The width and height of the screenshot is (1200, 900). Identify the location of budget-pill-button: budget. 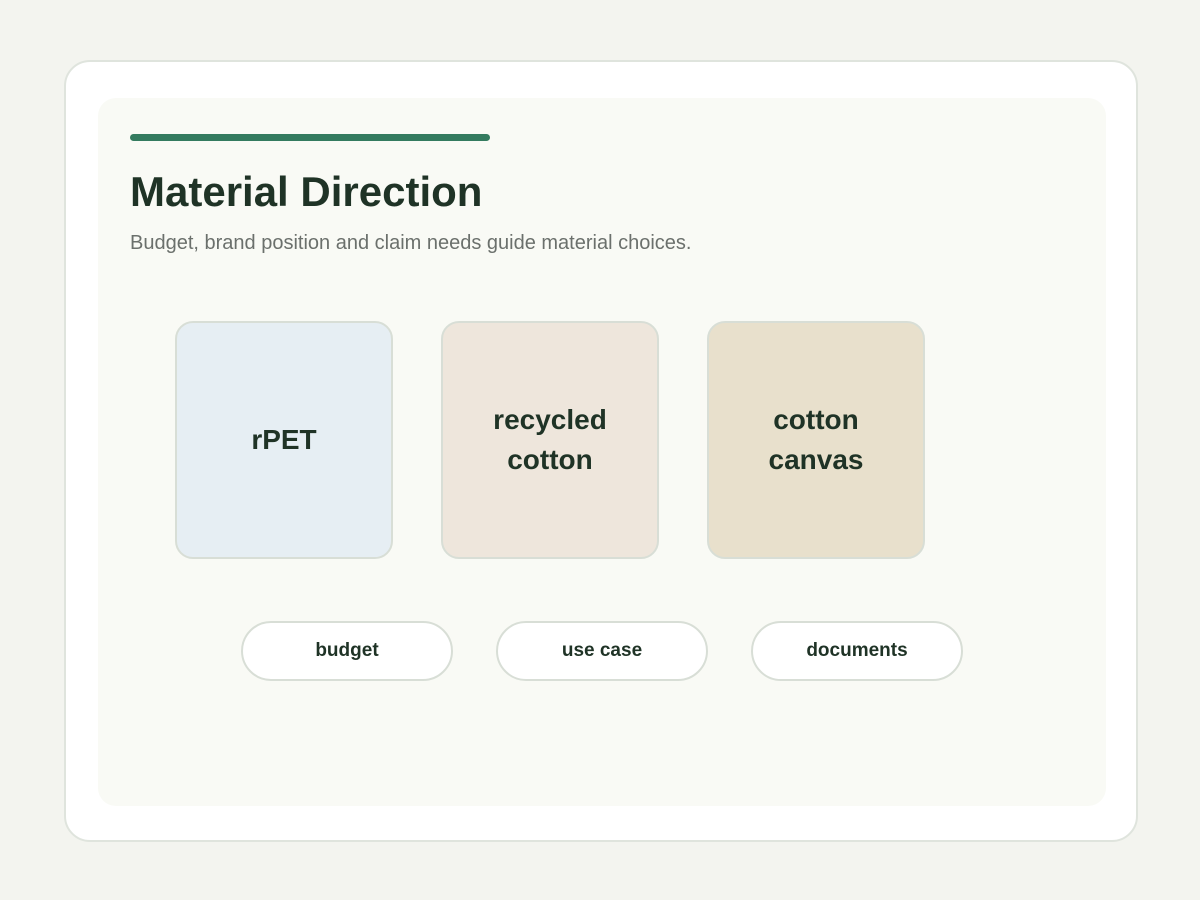
(347, 651).